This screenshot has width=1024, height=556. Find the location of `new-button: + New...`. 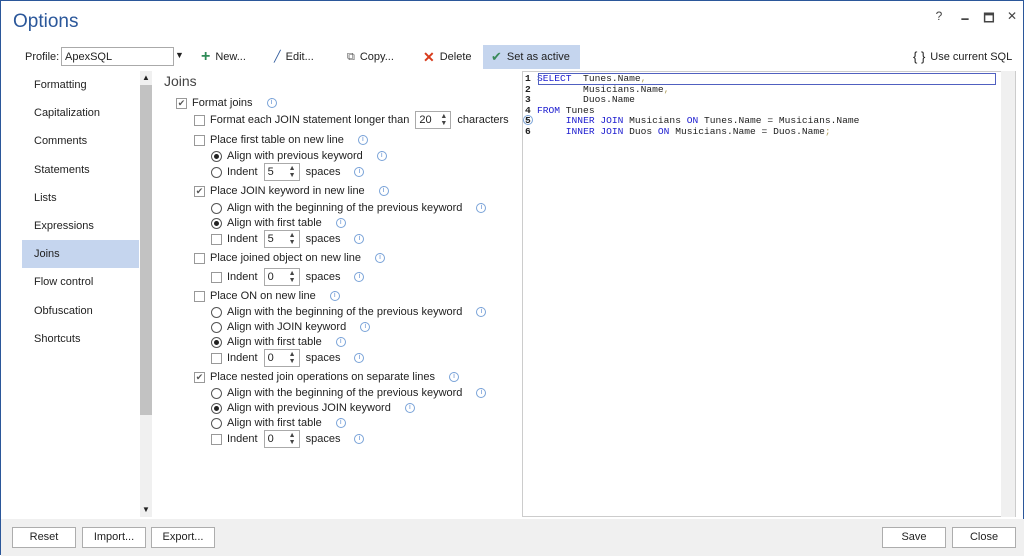

new-button: + New... is located at coordinates (223, 57).